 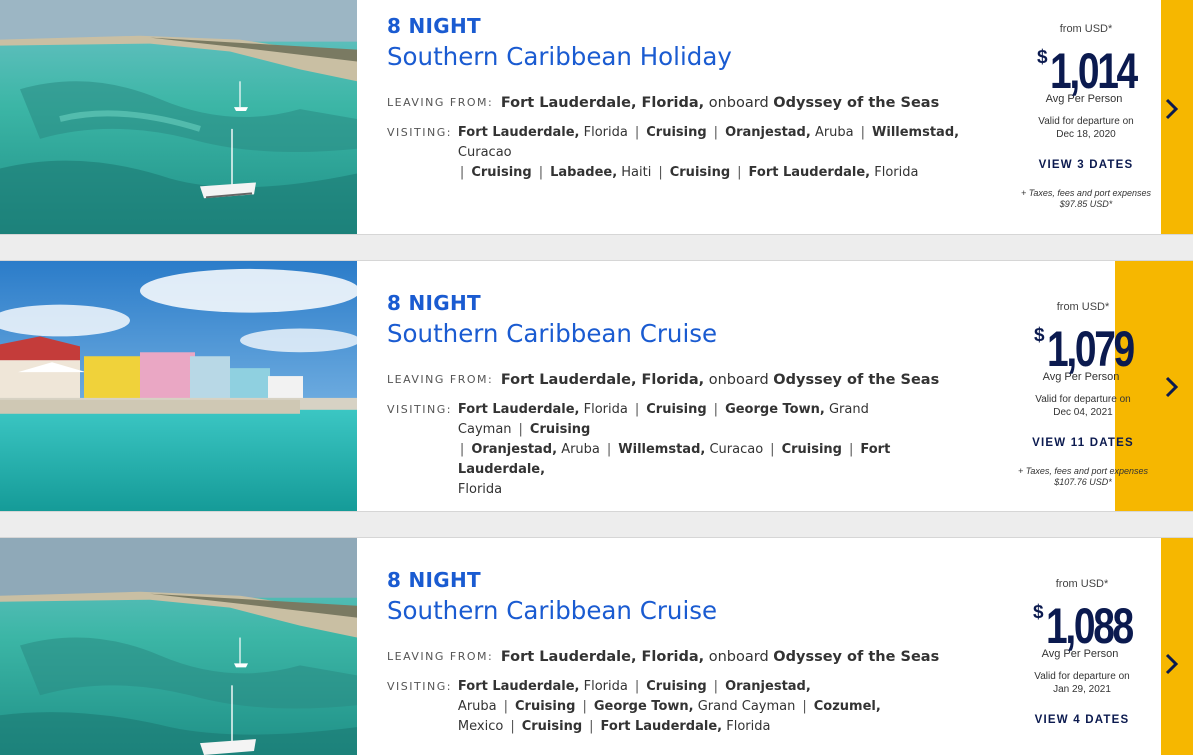 What do you see at coordinates (1083, 412) in the screenshot?
I see `departure-date: Dec 04, 2021` at bounding box center [1083, 412].